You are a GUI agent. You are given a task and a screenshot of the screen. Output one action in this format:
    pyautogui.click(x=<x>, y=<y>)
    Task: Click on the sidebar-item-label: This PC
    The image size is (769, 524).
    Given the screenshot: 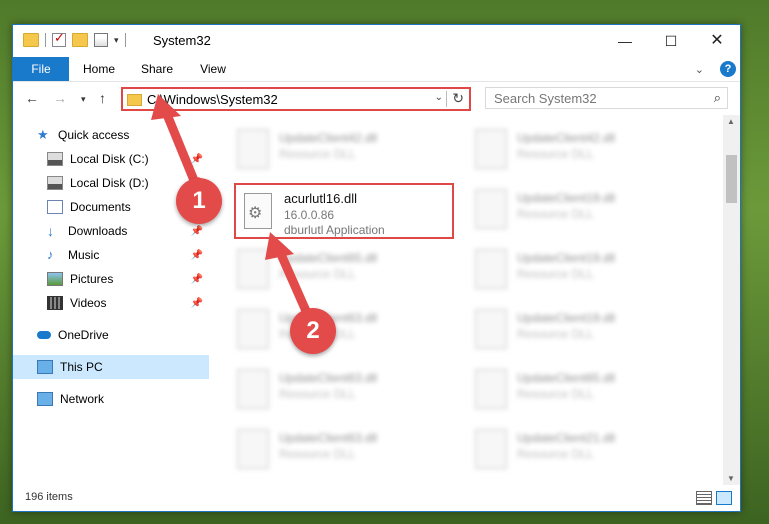 What is the action you would take?
    pyautogui.click(x=81, y=367)
    